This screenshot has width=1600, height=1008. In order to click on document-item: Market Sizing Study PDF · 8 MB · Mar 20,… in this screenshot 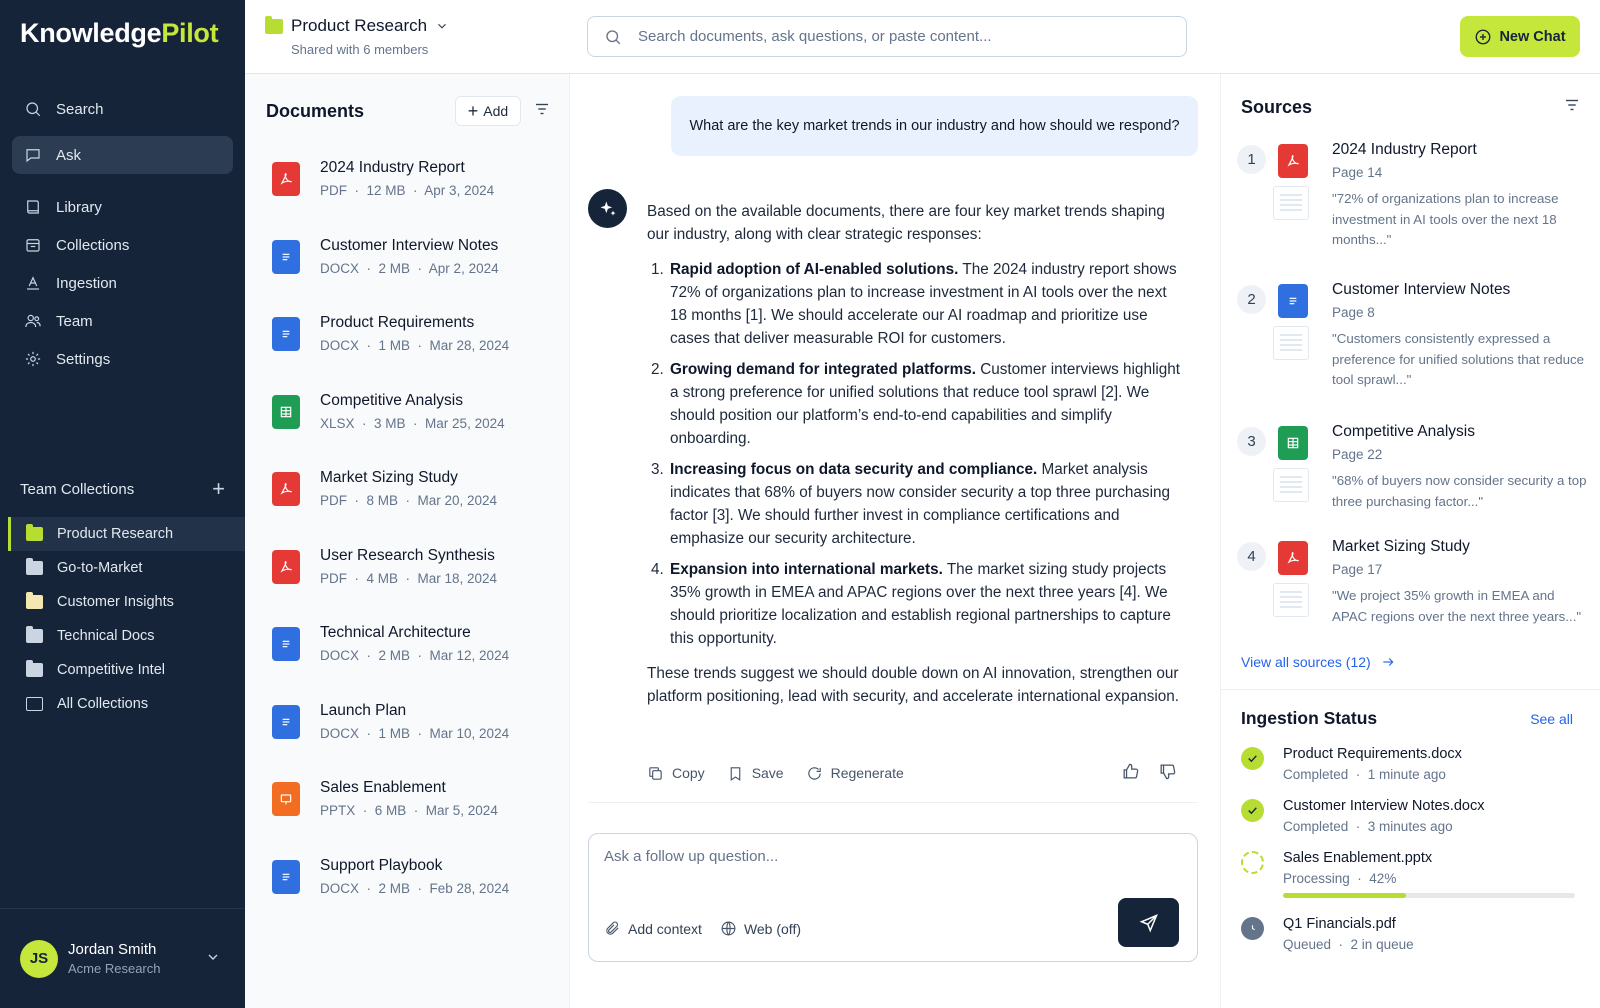, I will do `click(410, 500)`.